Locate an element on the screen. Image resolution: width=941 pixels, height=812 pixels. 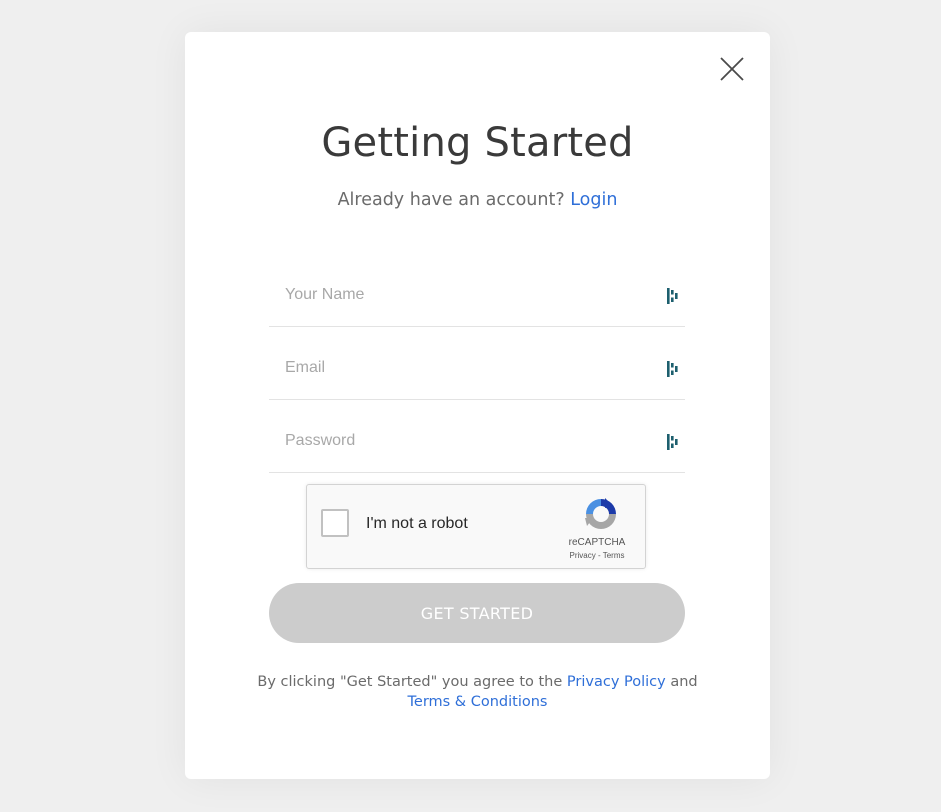
recaptcha-label: I'm not a robot is located at coordinates (417, 523).